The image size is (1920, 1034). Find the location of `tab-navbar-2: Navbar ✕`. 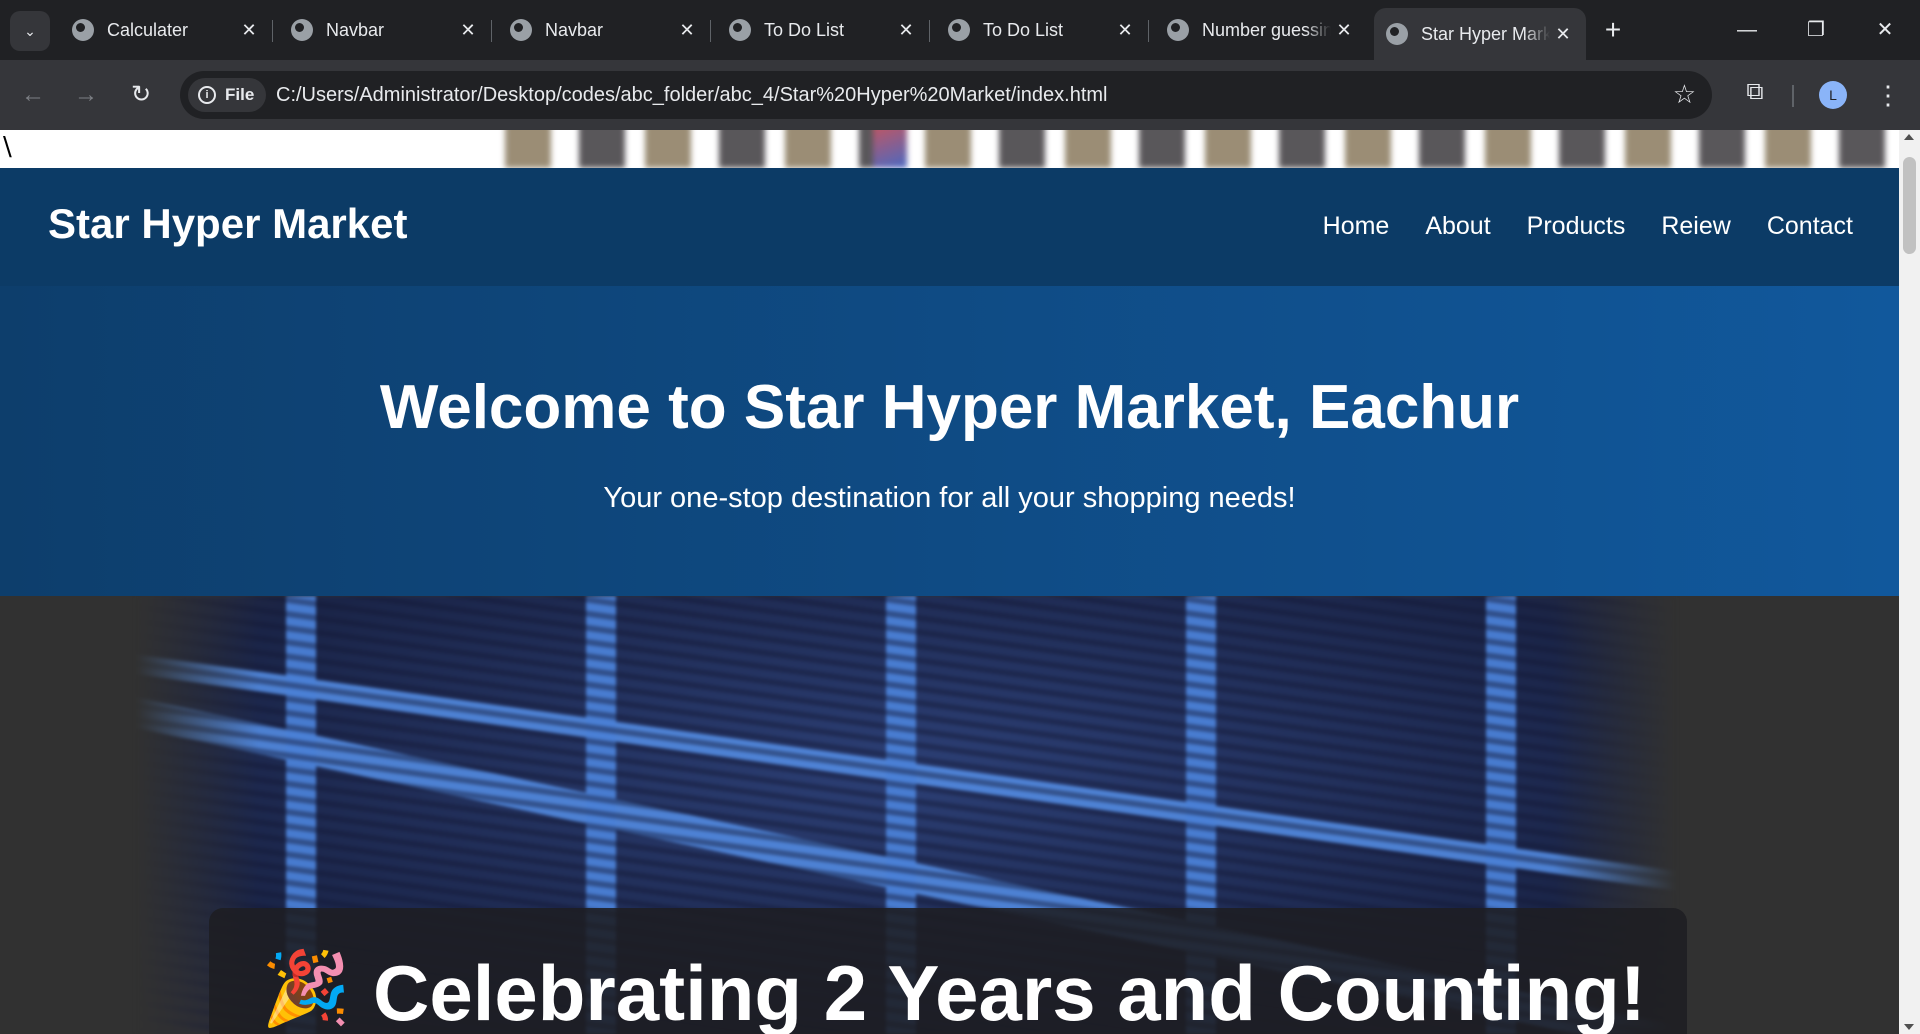

tab-navbar-2: Navbar ✕ is located at coordinates (604, 30).